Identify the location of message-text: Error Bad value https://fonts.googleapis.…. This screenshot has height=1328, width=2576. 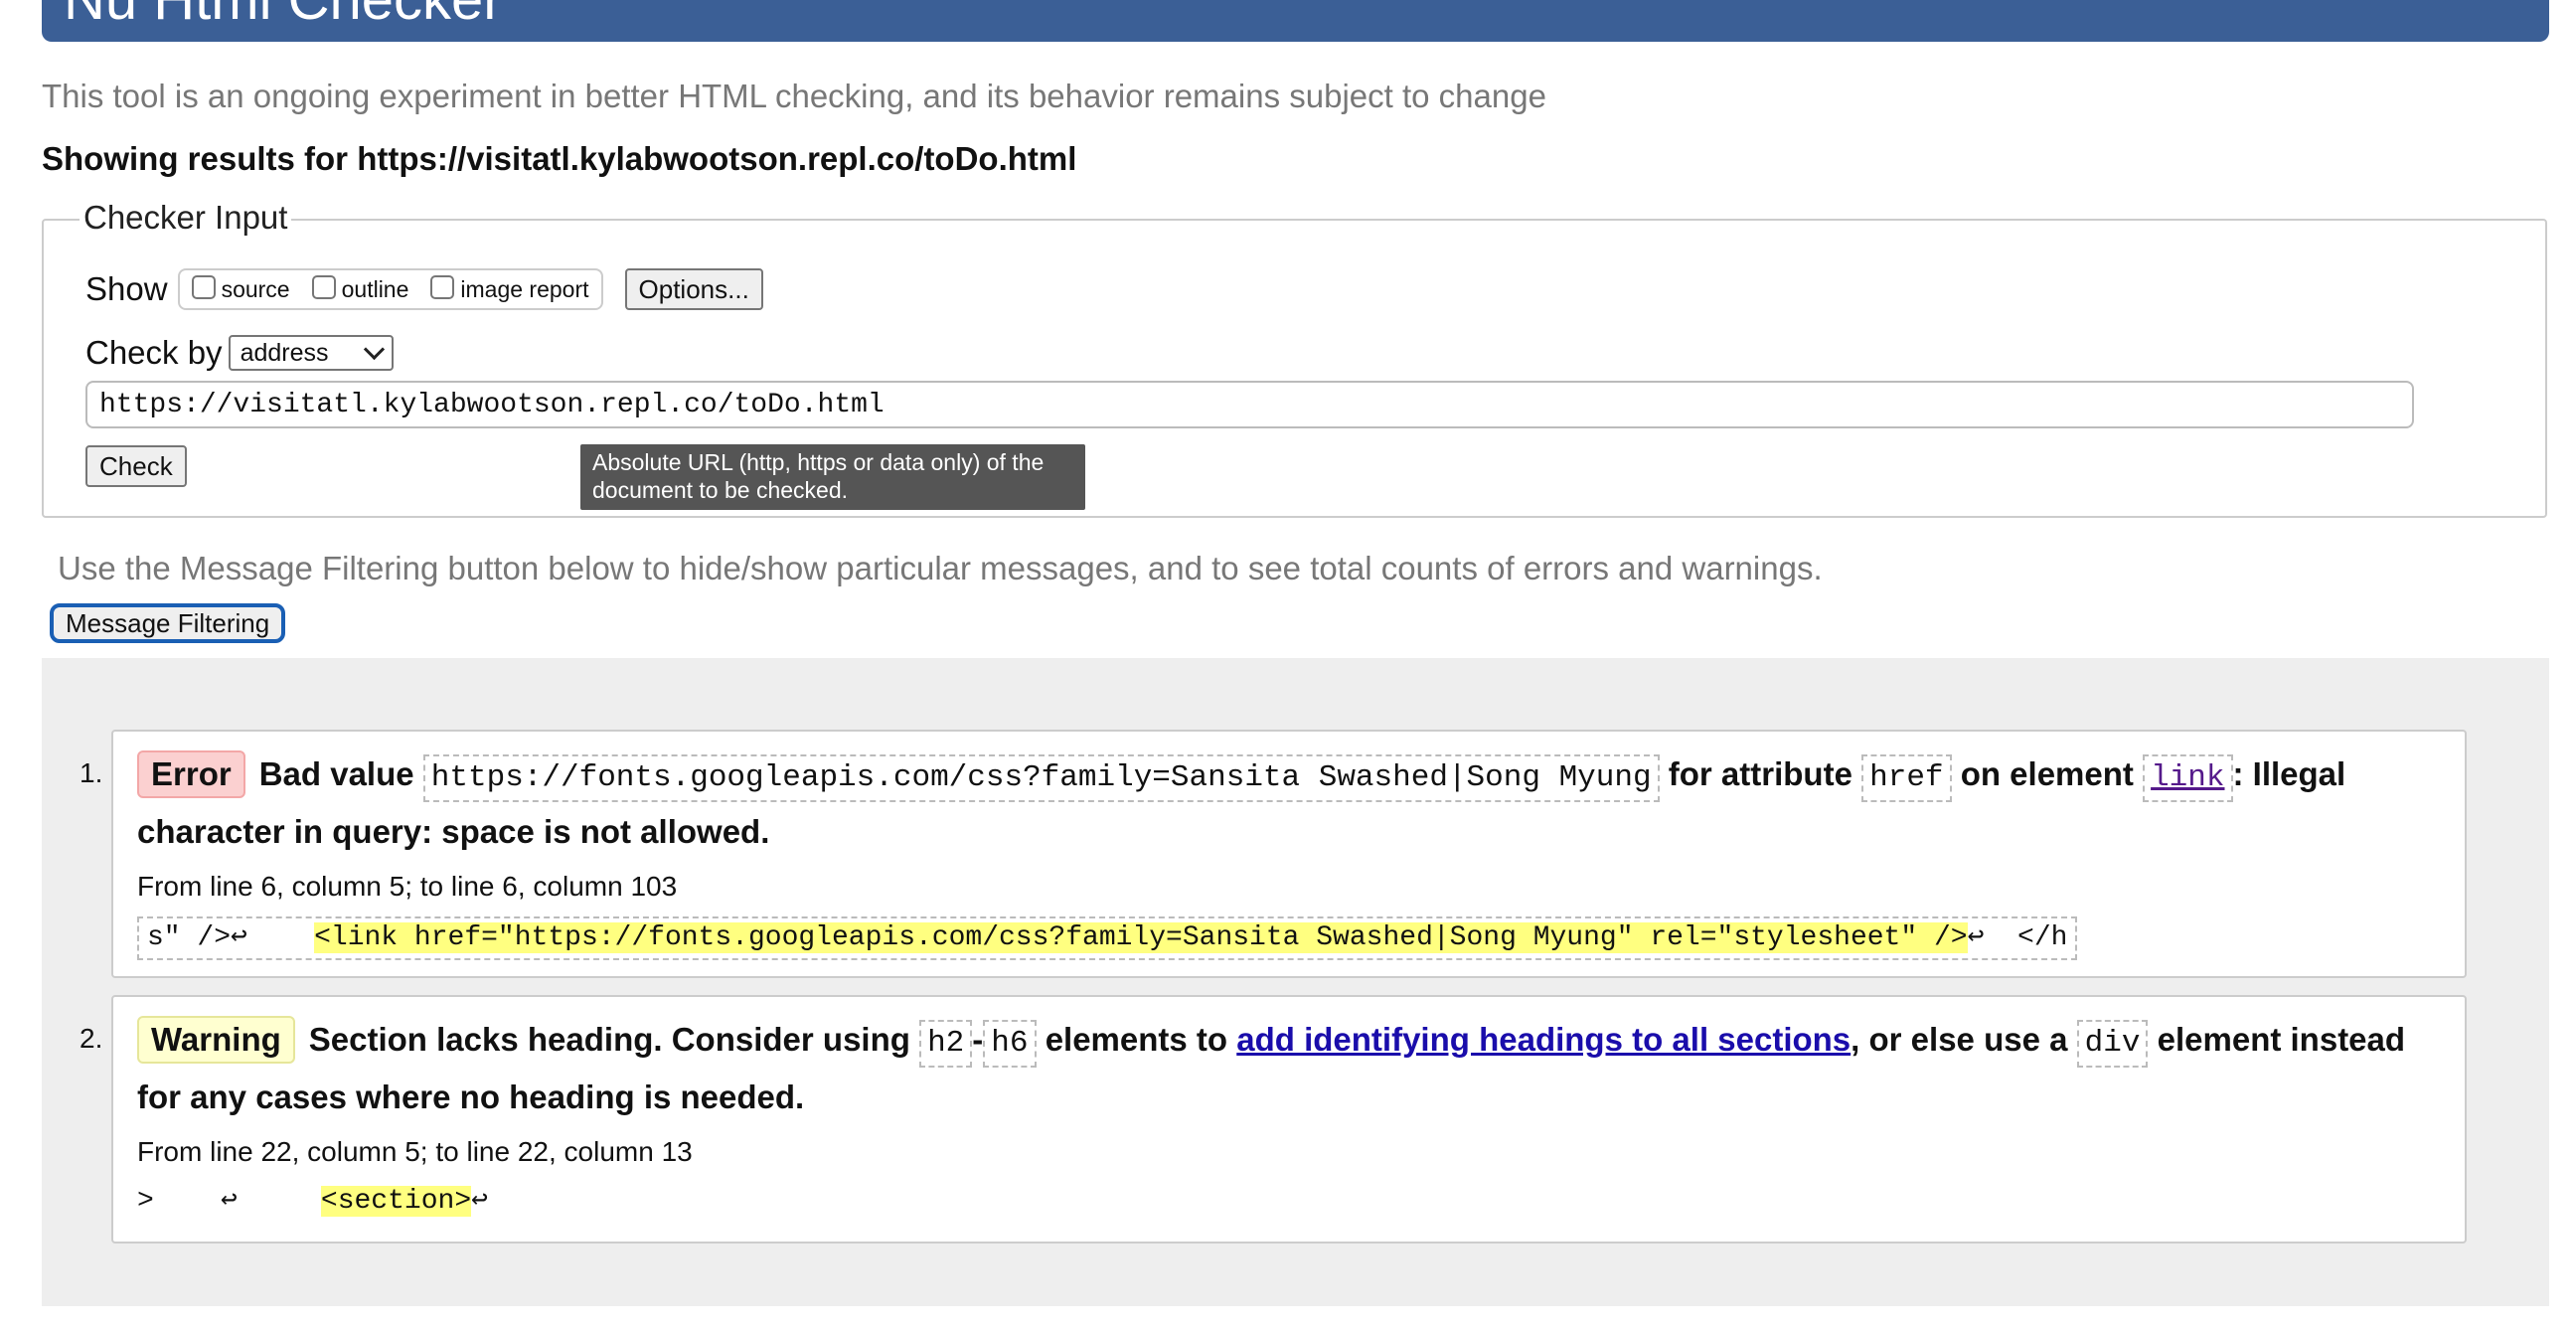
(1295, 803).